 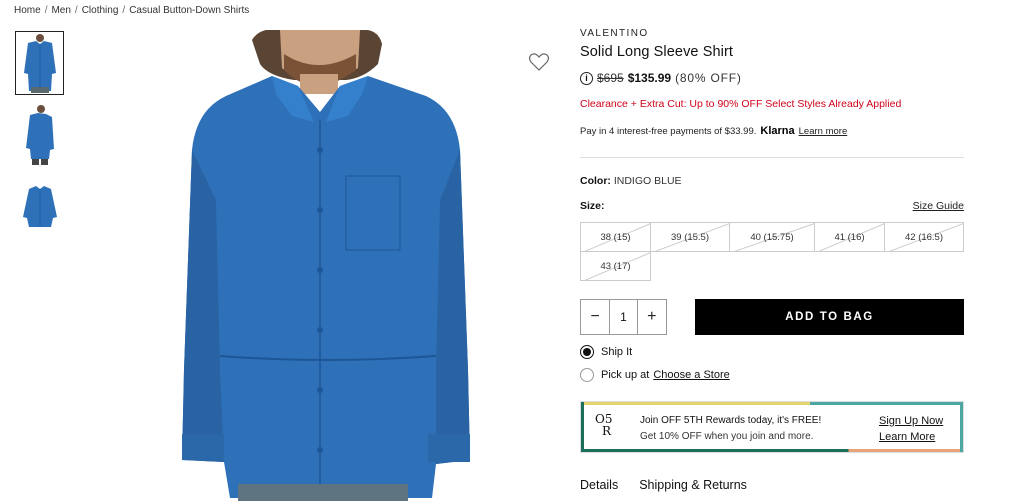 What do you see at coordinates (599, 485) in the screenshot?
I see `tab-details: Details` at bounding box center [599, 485].